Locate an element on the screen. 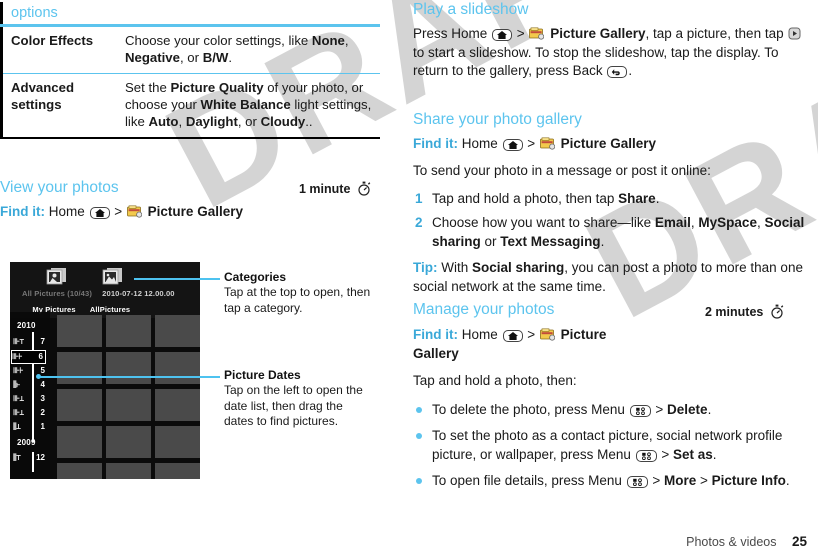  my-pictures-icon is located at coordinates (54, 278).